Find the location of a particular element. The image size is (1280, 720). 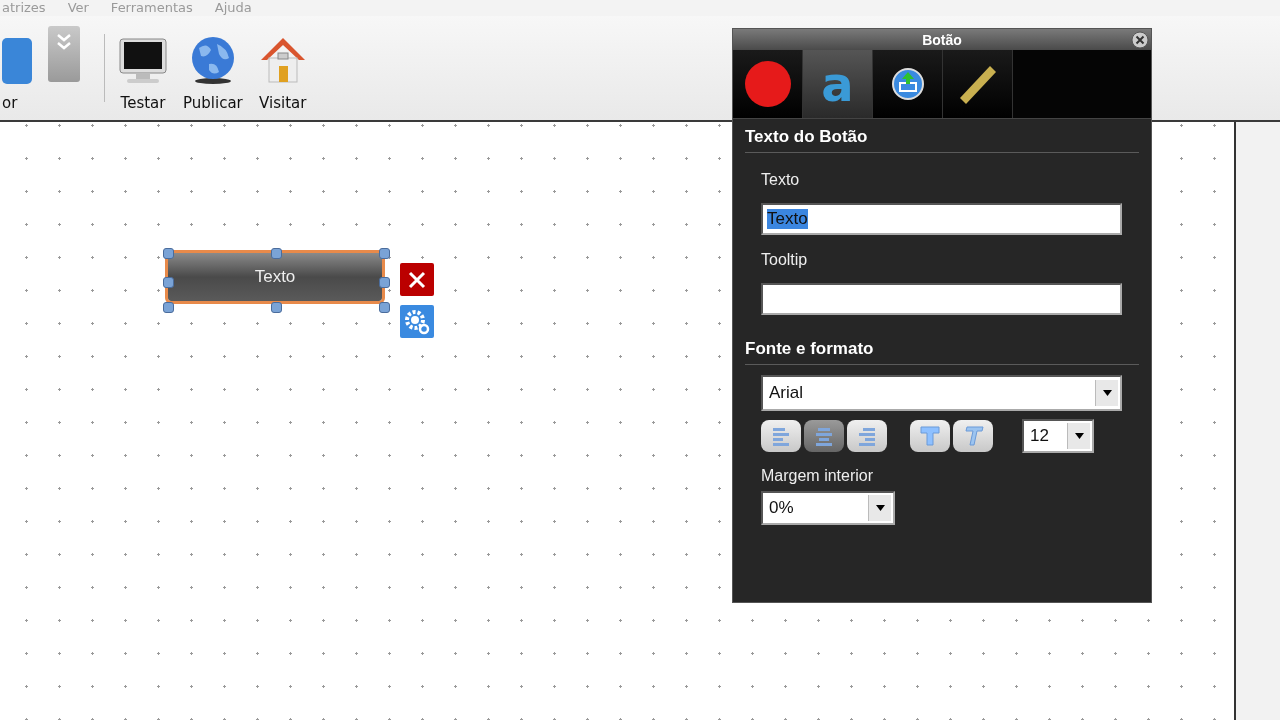

toolbar-button: Testar is located at coordinates (143, 68).